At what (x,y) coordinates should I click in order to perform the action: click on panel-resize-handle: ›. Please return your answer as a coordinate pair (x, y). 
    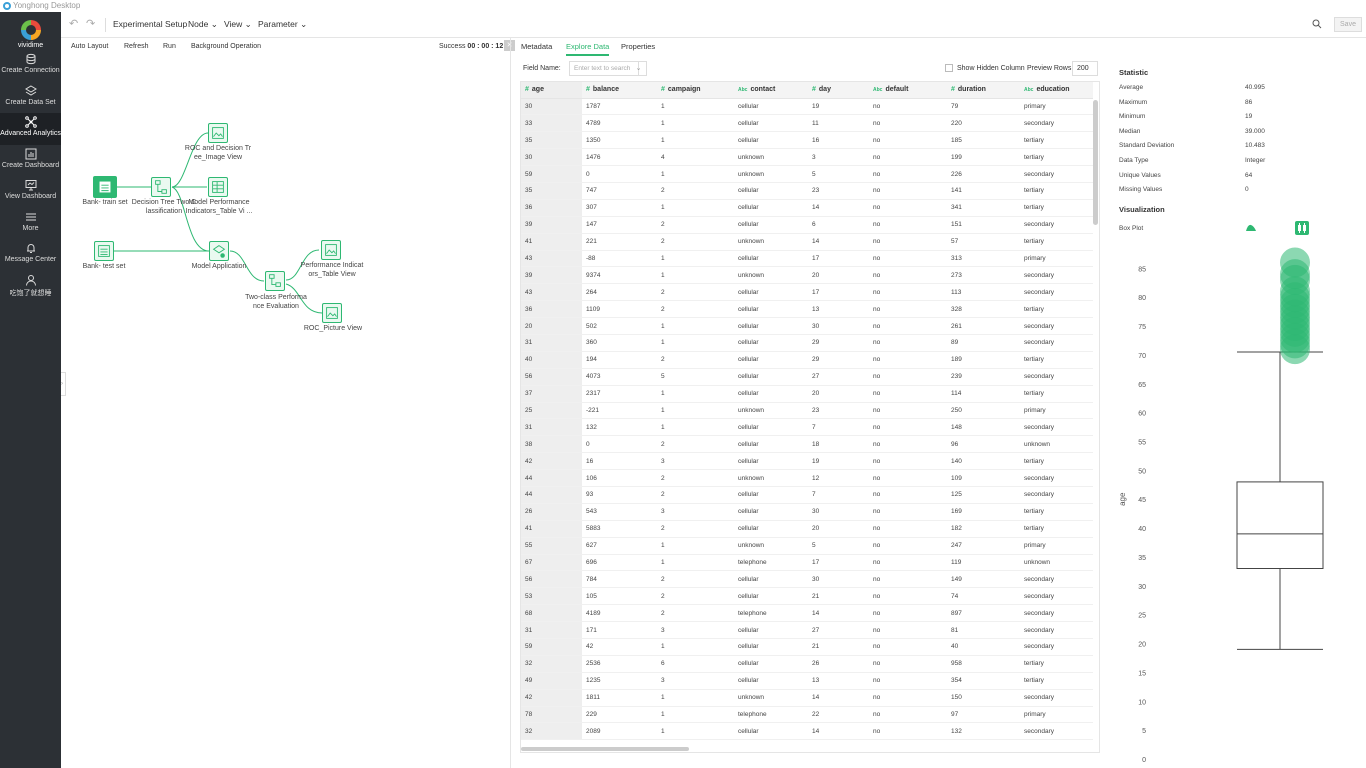
    Looking at the image, I should click on (63, 384).